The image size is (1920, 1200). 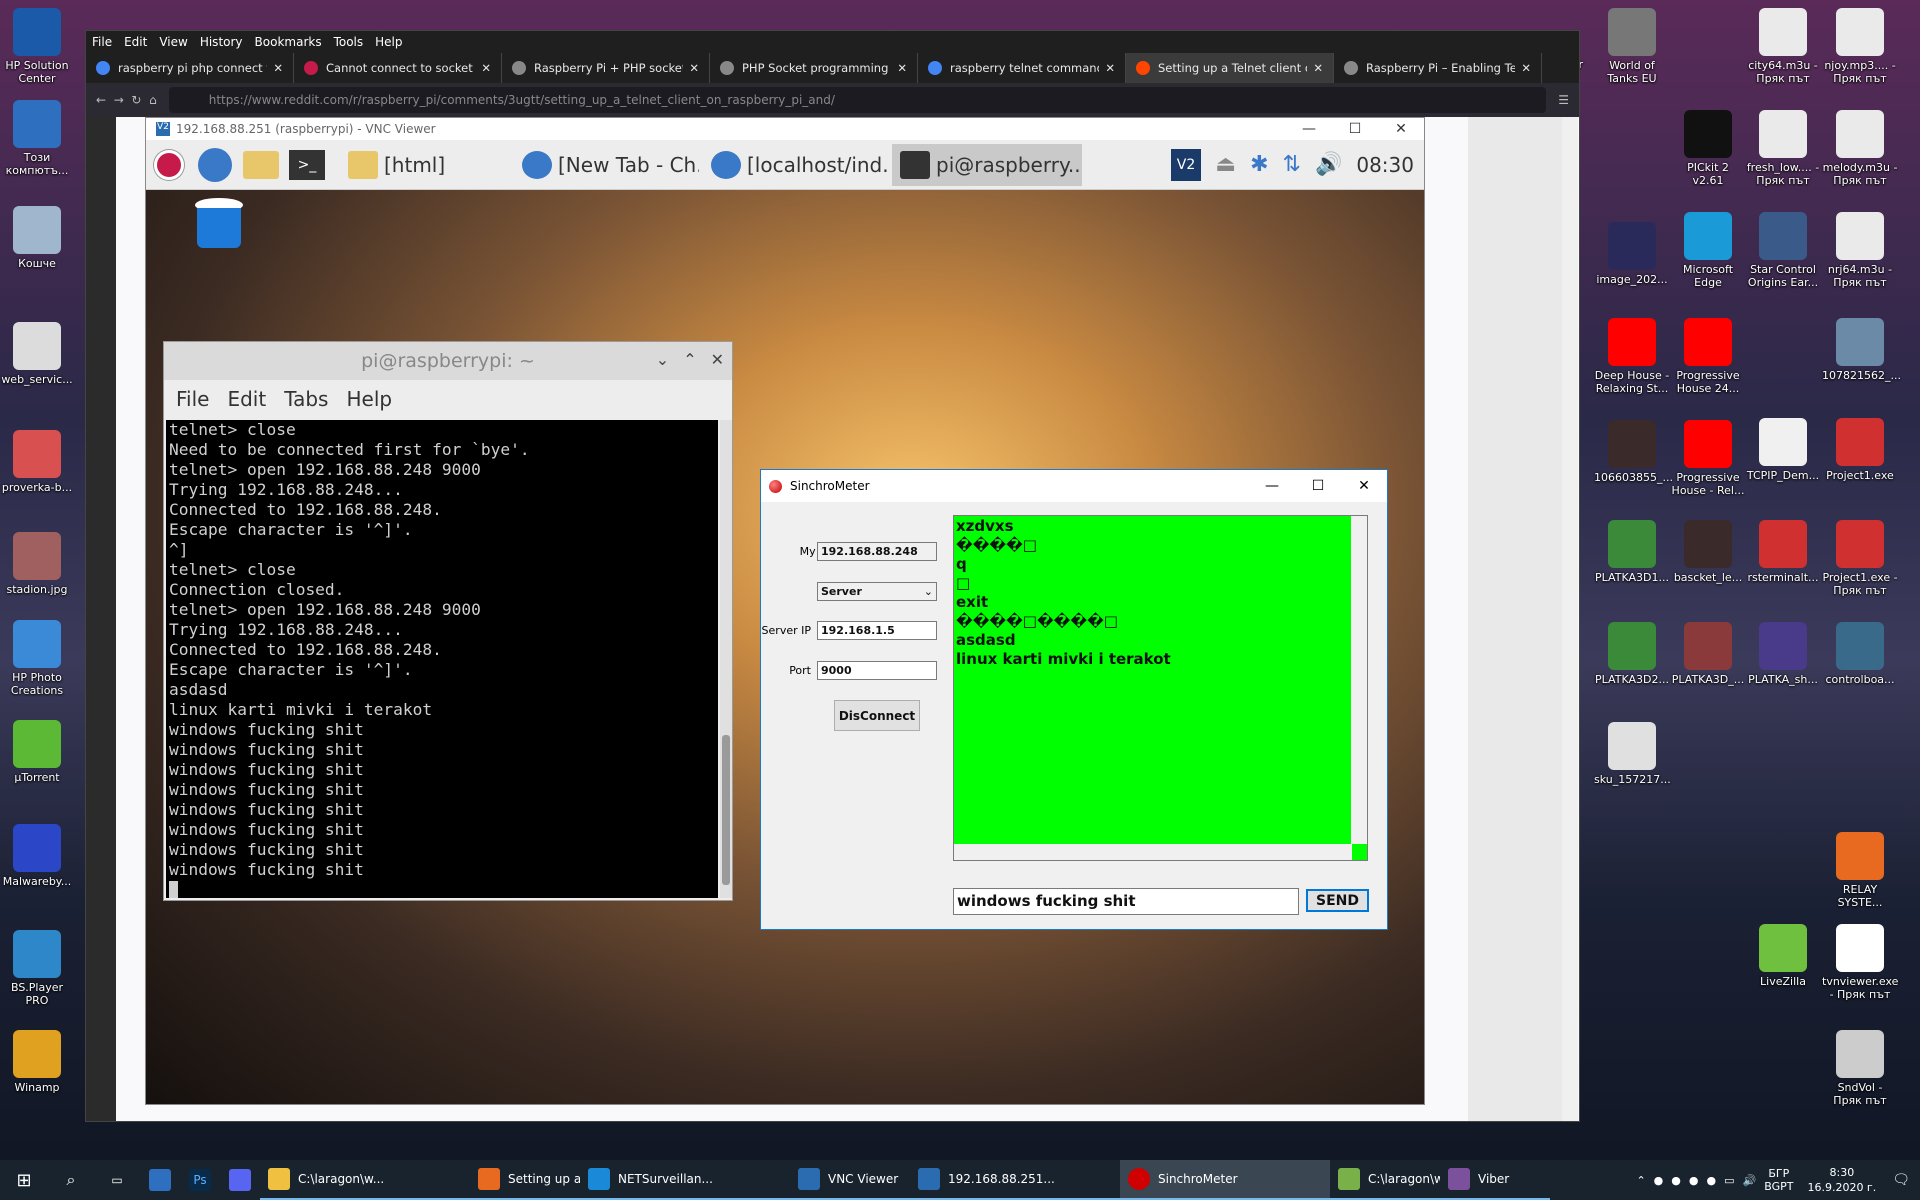 What do you see at coordinates (388, 42) in the screenshot?
I see `menu-item-help: Help` at bounding box center [388, 42].